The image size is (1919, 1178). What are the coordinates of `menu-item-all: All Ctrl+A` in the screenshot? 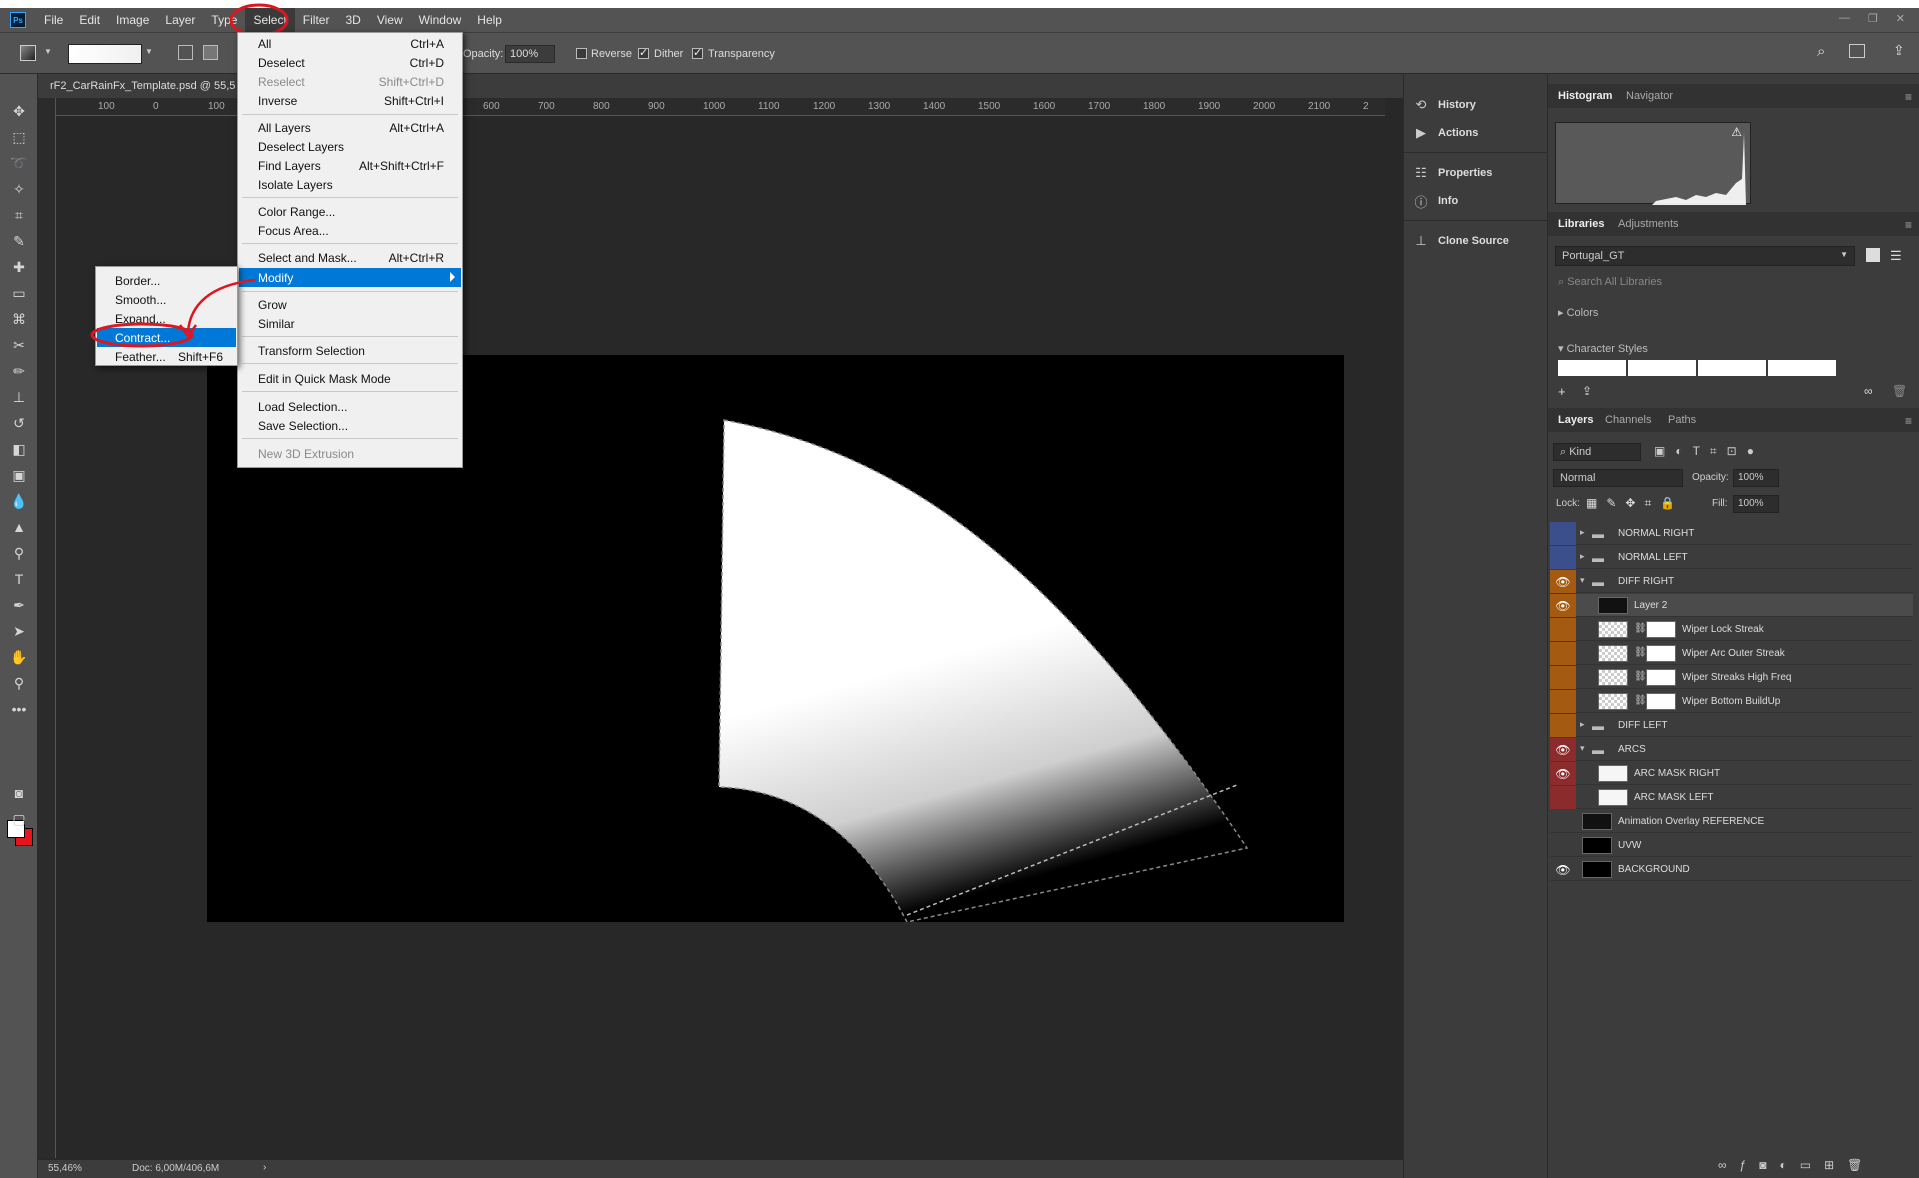 It's located at (350, 43).